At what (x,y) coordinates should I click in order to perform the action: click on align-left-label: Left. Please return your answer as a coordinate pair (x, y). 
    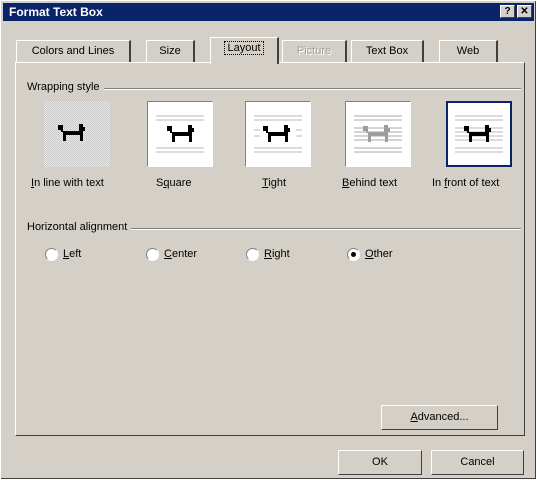
    Looking at the image, I should click on (72, 254).